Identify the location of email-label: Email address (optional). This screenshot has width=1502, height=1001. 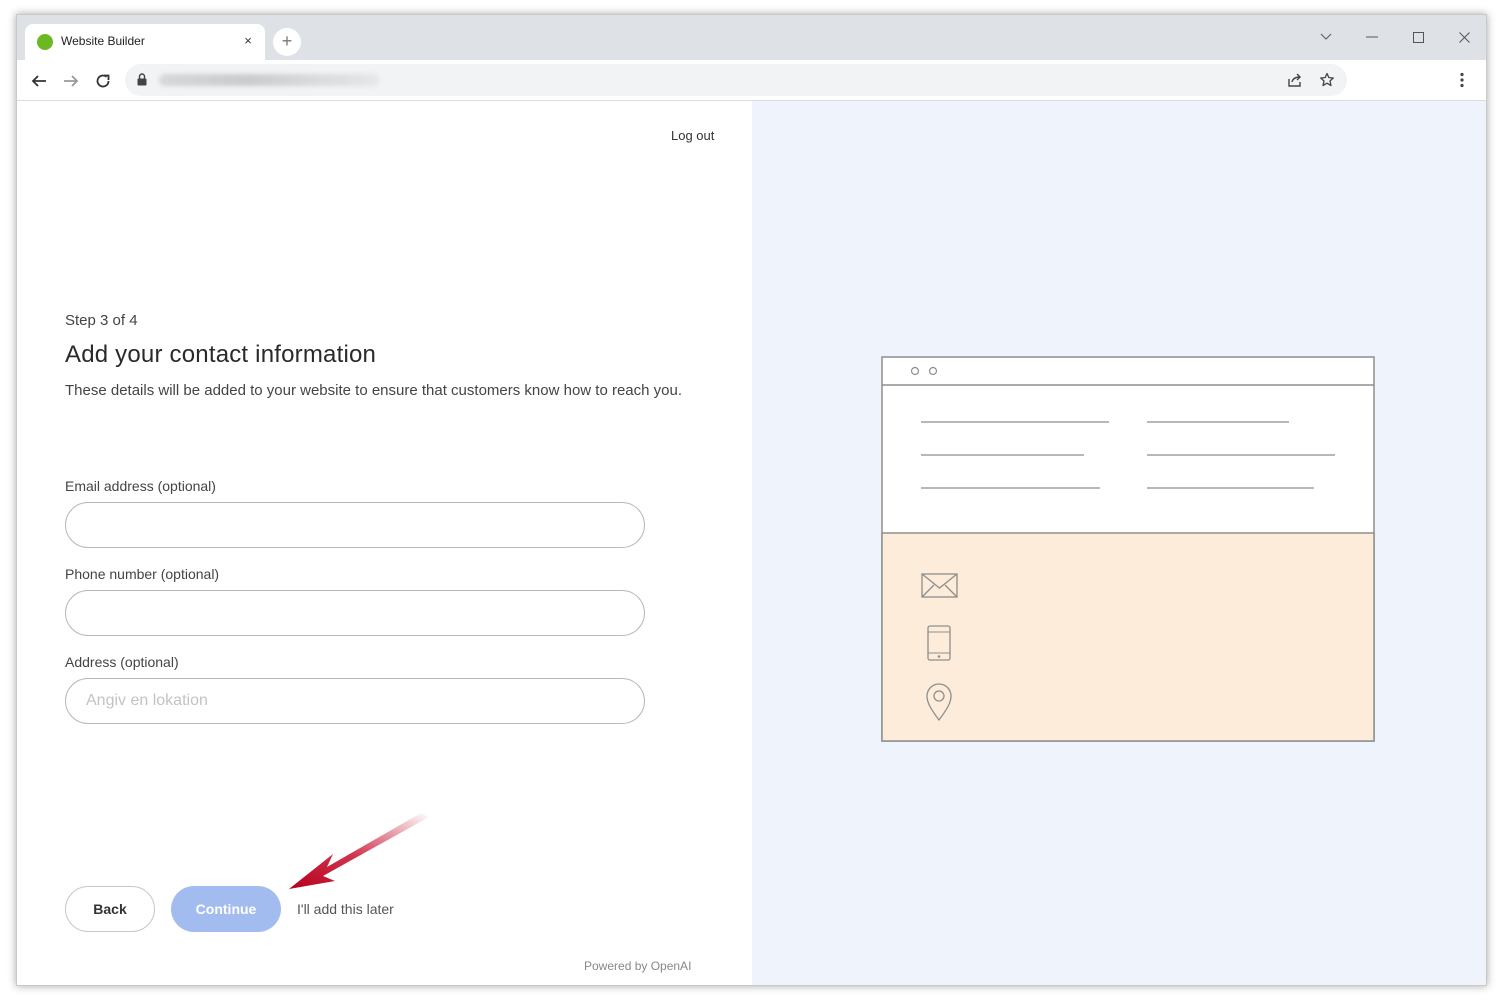
(140, 486).